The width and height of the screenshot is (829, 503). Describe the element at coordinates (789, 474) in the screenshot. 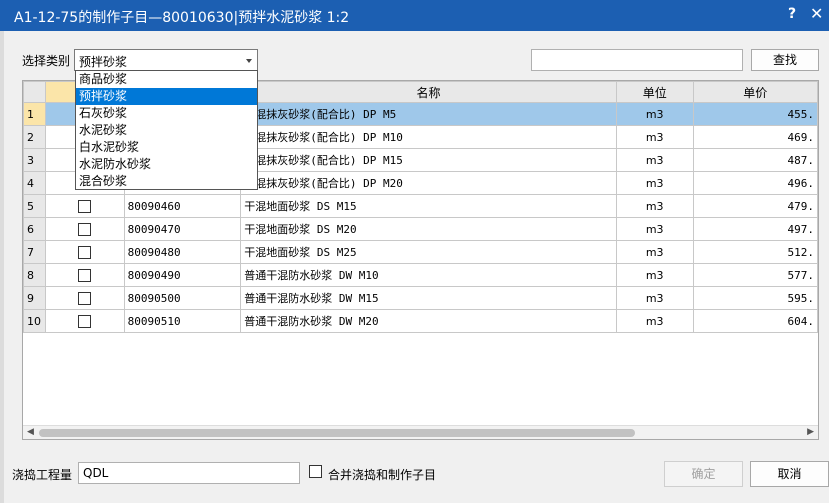

I see `cancel-button: 取消` at that location.